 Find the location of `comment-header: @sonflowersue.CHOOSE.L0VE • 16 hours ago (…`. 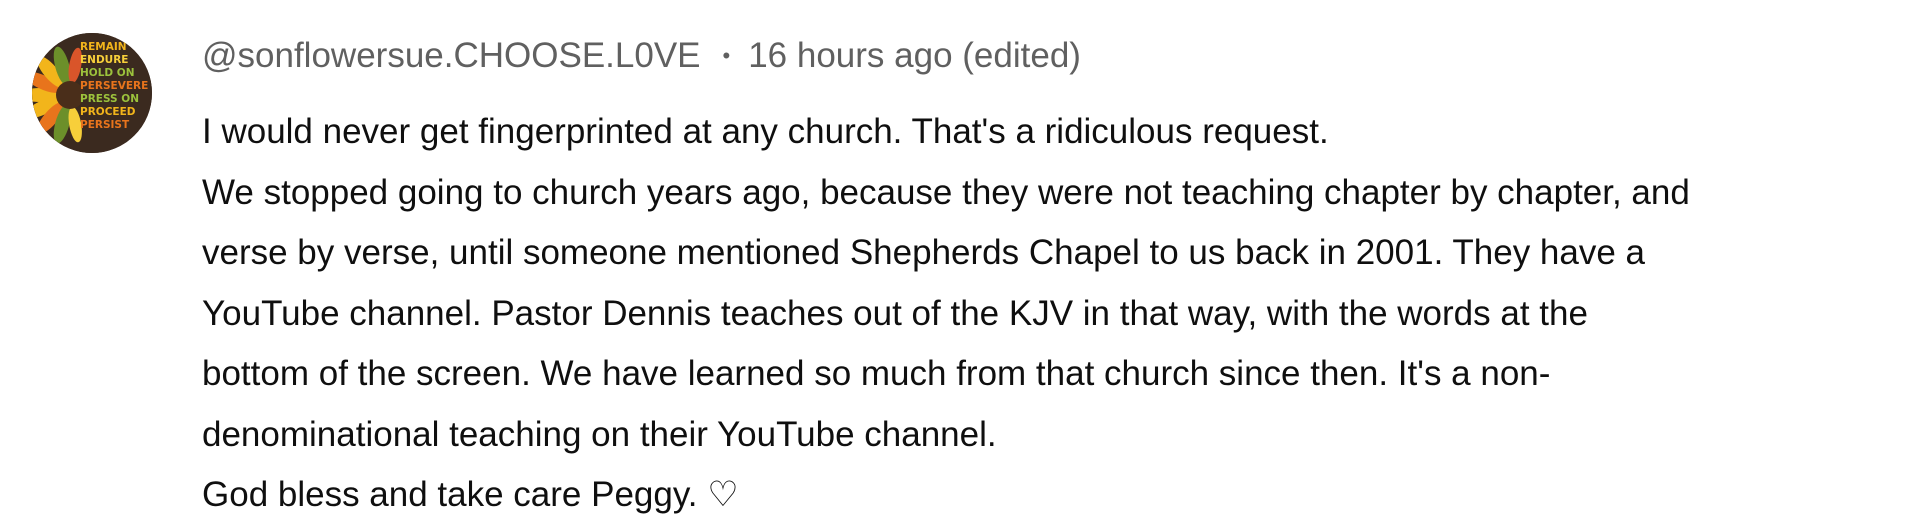

comment-header: @sonflowersue.CHOOSE.L0VE • 16 hours ago (… is located at coordinates (641, 56).